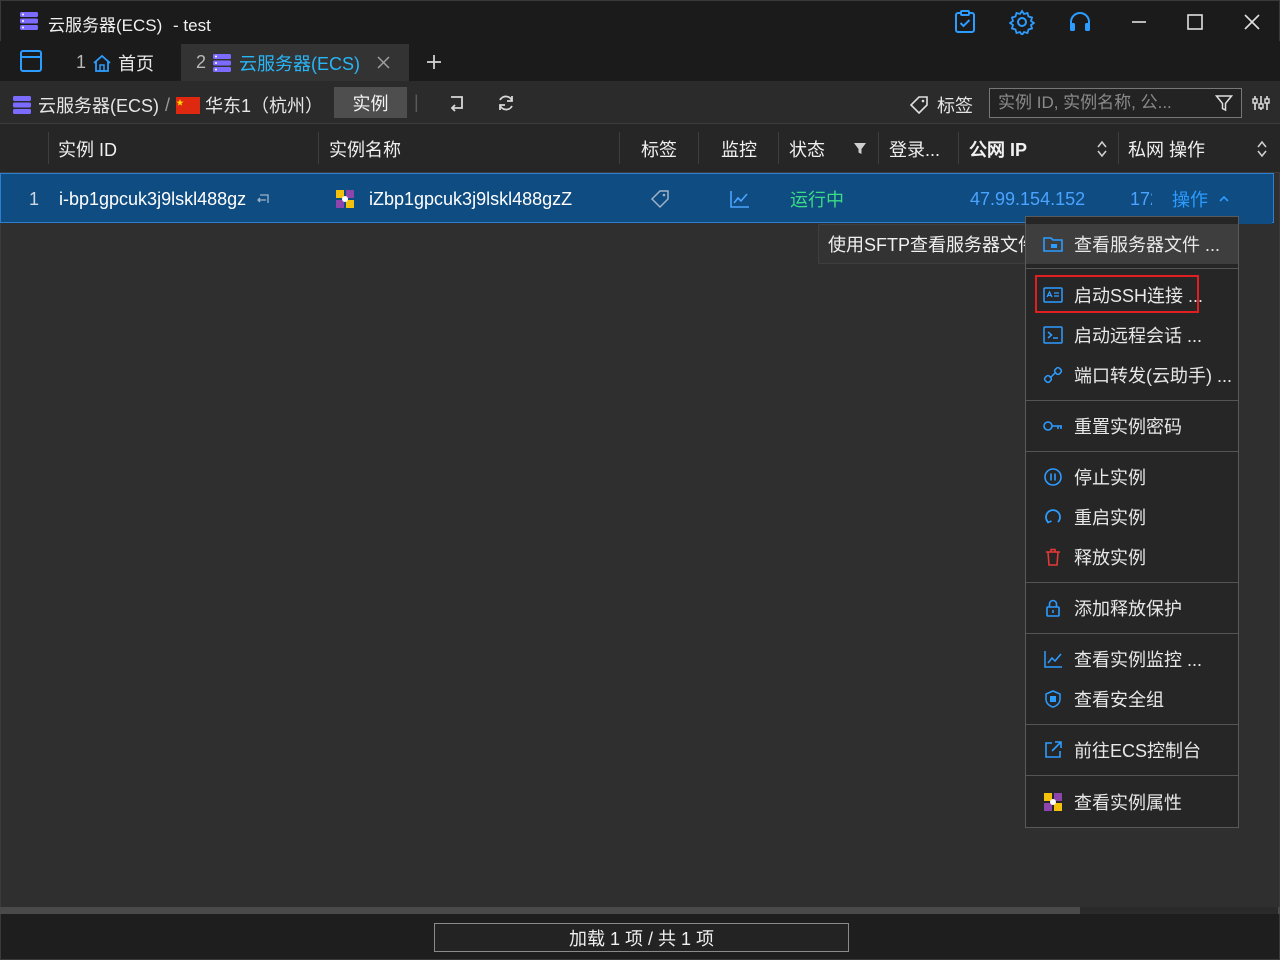  I want to click on tab-close-icon, so click(383, 62).